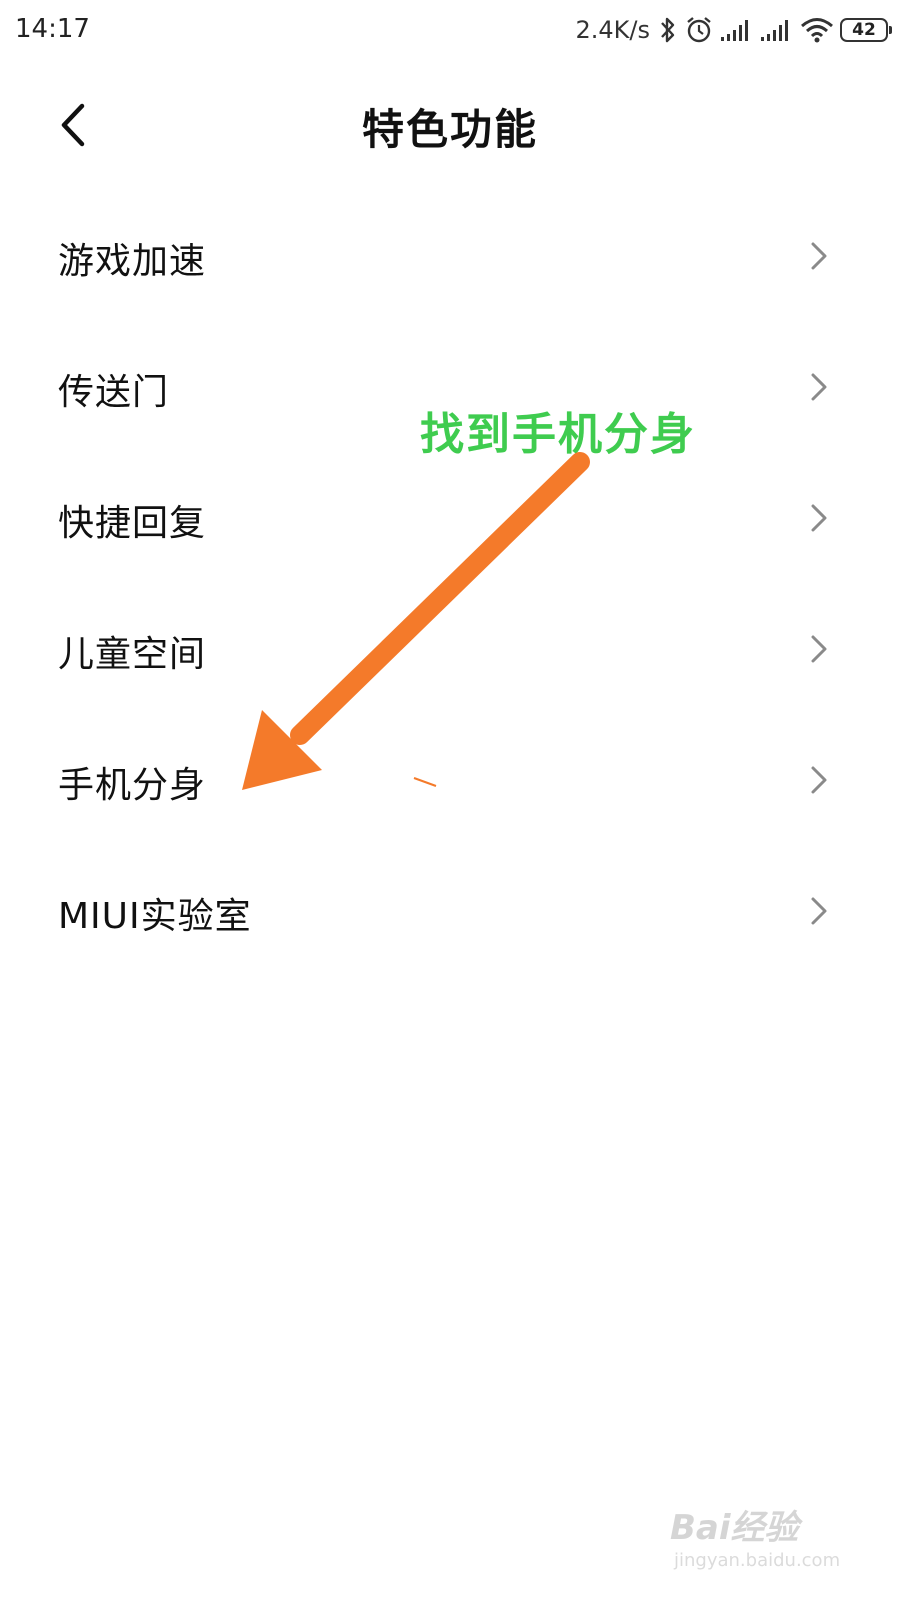  What do you see at coordinates (734, 1528) in the screenshot?
I see `watermark-brand: Bai经验` at bounding box center [734, 1528].